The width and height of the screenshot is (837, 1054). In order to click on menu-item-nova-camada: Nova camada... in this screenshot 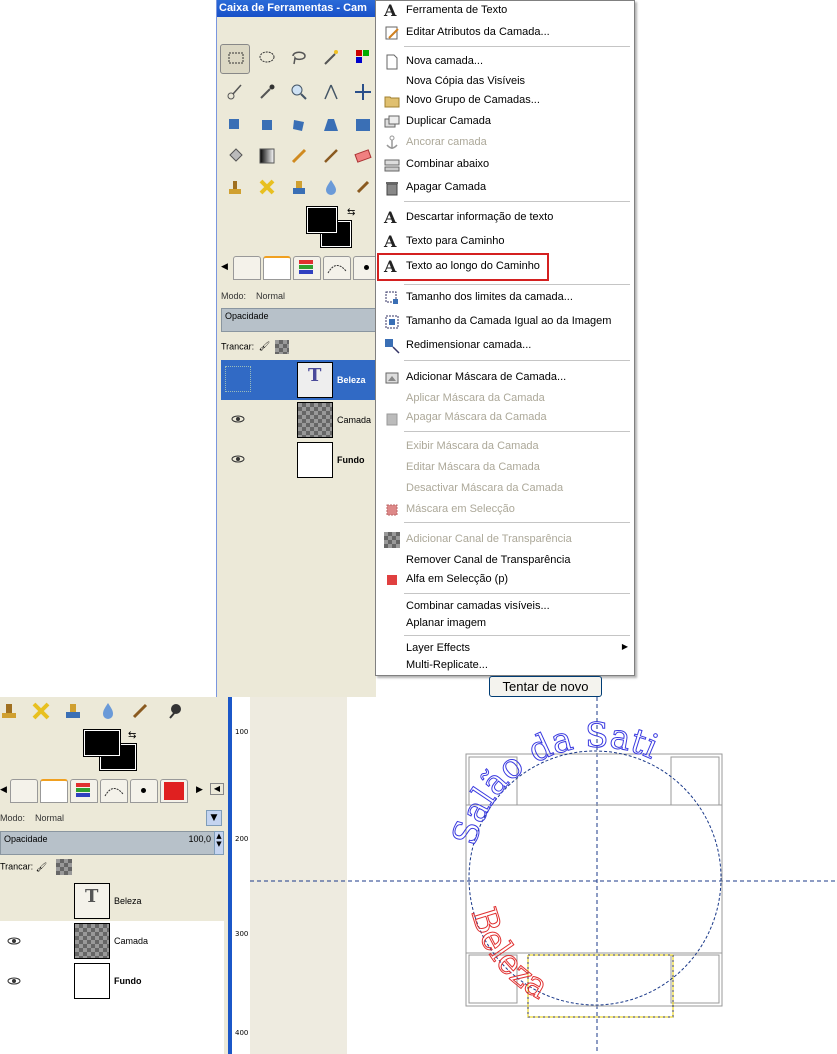, I will do `click(505, 62)`.